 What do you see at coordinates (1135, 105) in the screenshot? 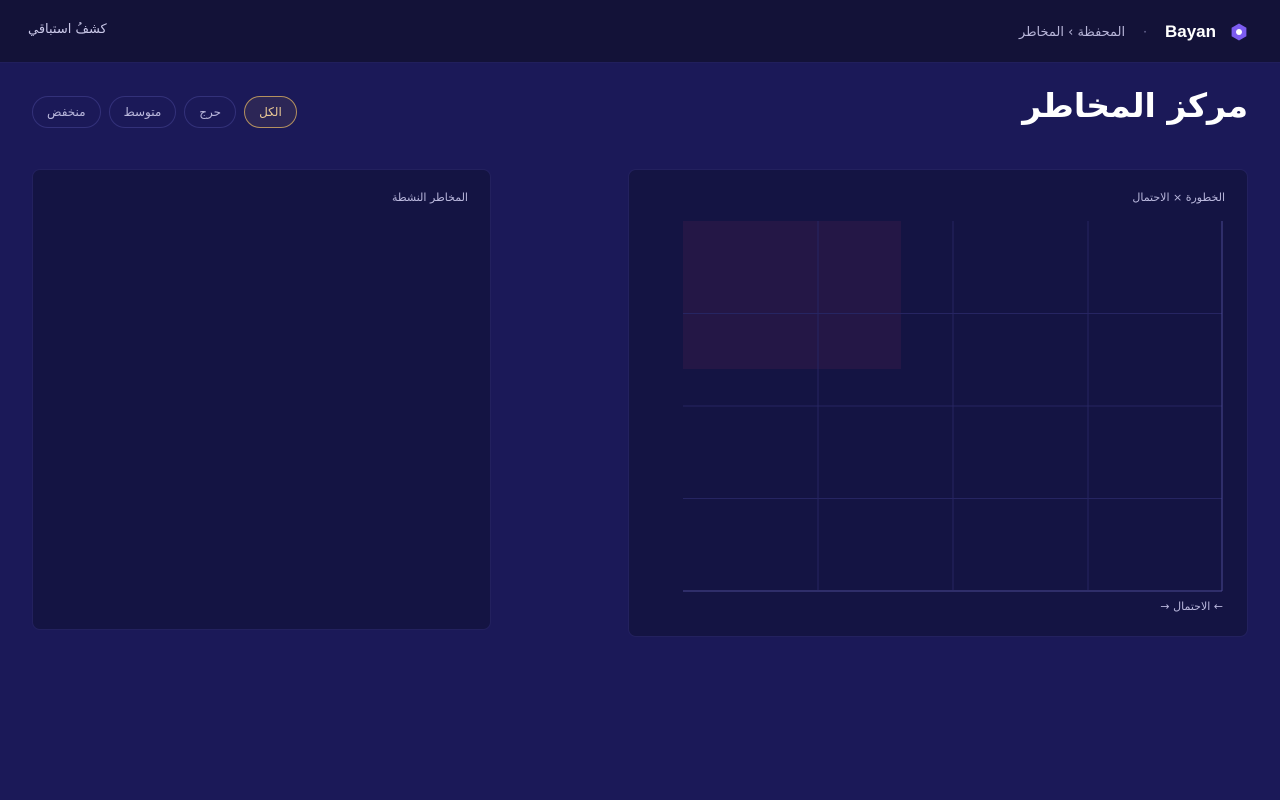
I see `page-title: مركز المخاطر` at bounding box center [1135, 105].